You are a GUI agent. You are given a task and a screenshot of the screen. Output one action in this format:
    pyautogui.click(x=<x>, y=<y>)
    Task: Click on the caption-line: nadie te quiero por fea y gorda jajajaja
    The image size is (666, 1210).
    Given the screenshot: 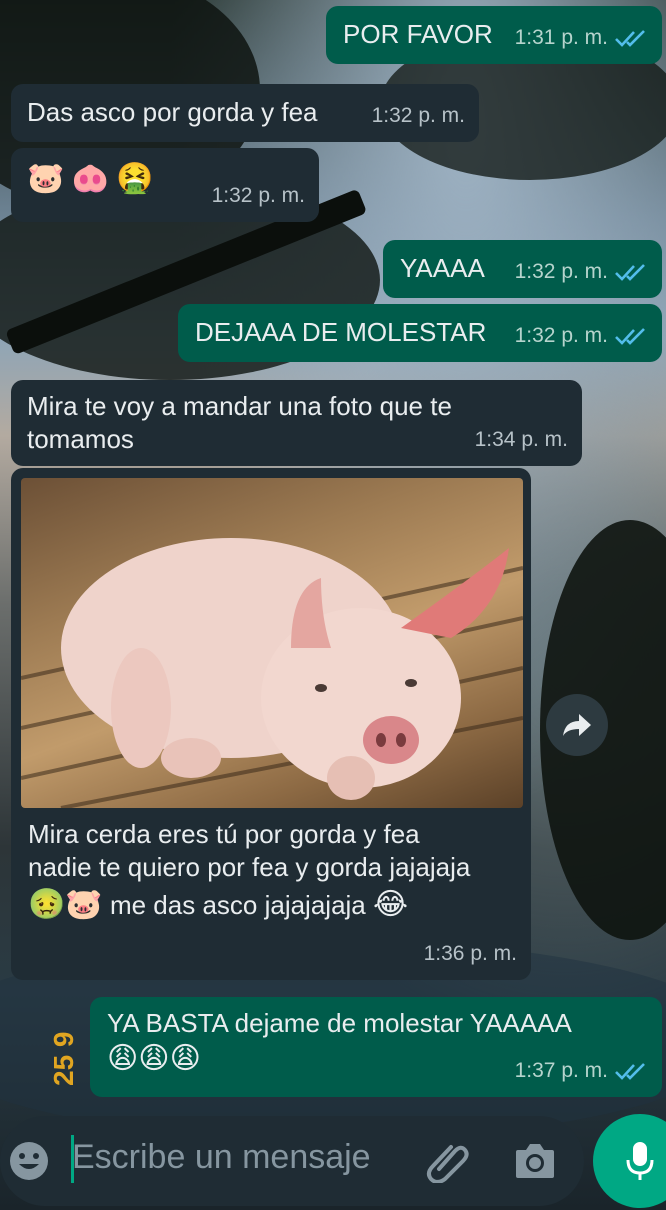 What is the action you would take?
    pyautogui.click(x=249, y=867)
    